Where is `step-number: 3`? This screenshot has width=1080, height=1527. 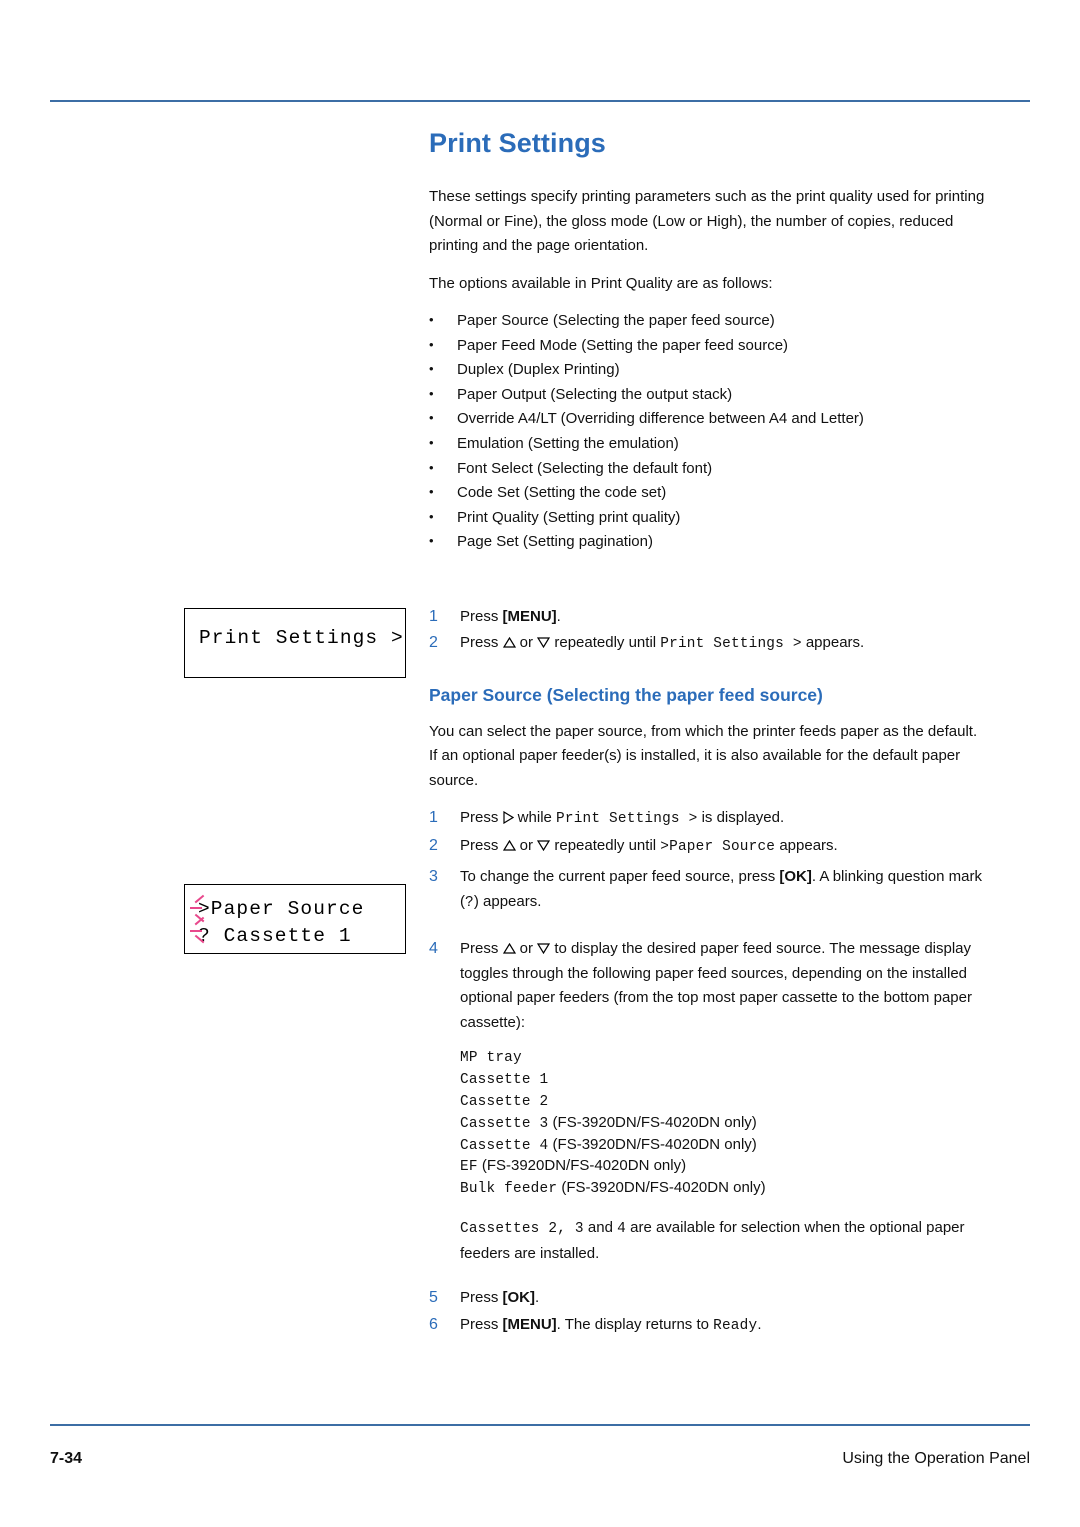
step-number: 3 is located at coordinates (433, 877).